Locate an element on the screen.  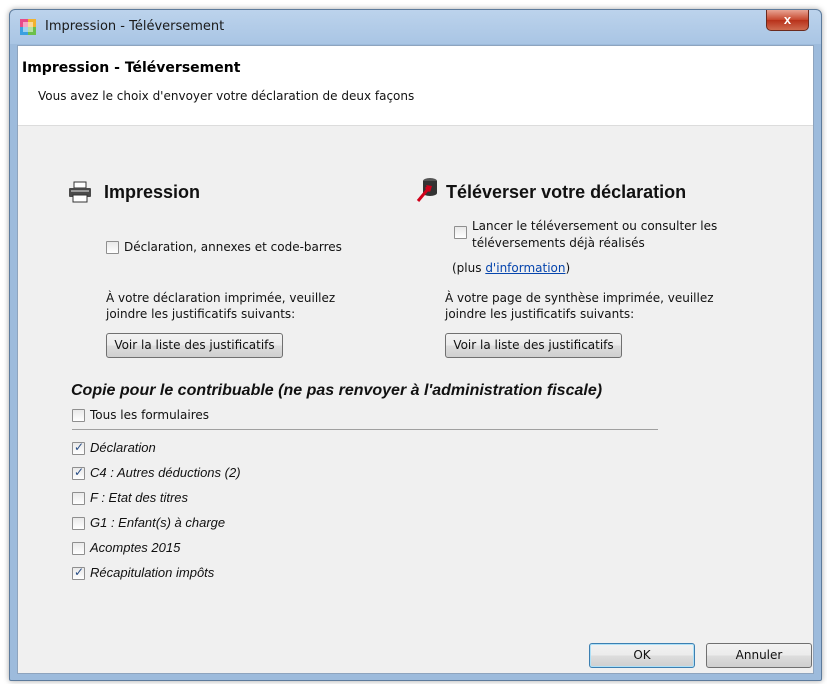
impression-note-line2: joindre les justificatifs suivants: is located at coordinates (201, 314).